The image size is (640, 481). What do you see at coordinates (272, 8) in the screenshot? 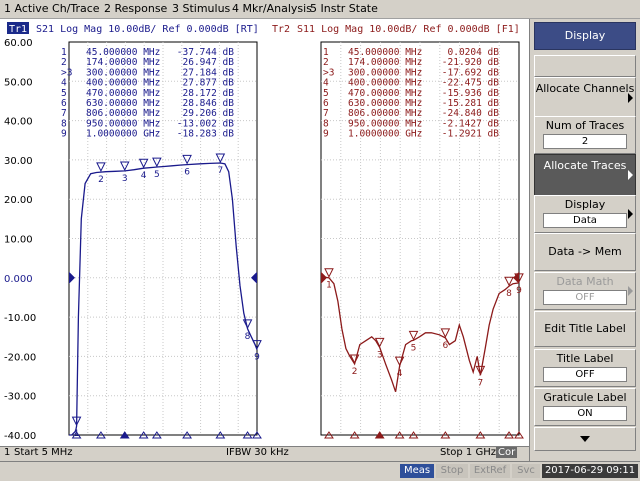
I see `menu-mkr-analysis: 4 Mkr/Analysis` at bounding box center [272, 8].